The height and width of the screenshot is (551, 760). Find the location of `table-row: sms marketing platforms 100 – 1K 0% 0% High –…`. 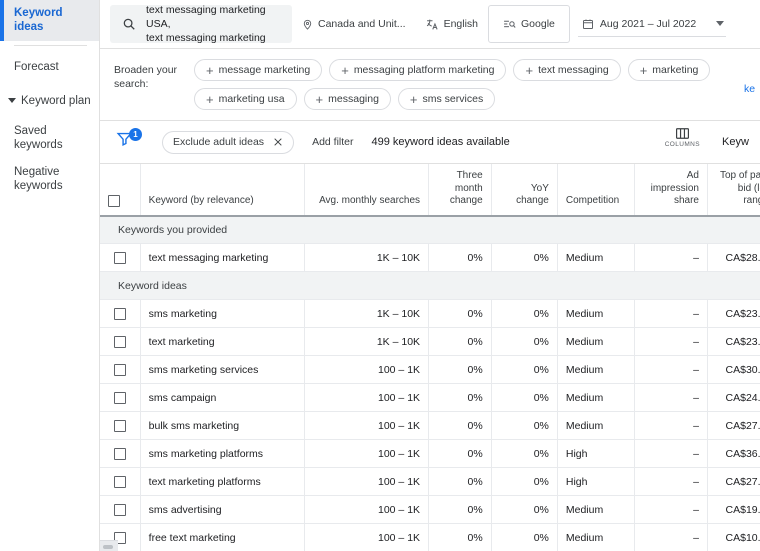

table-row: sms marketing platforms 100 – 1K 0% 0% High –… is located at coordinates (430, 453).